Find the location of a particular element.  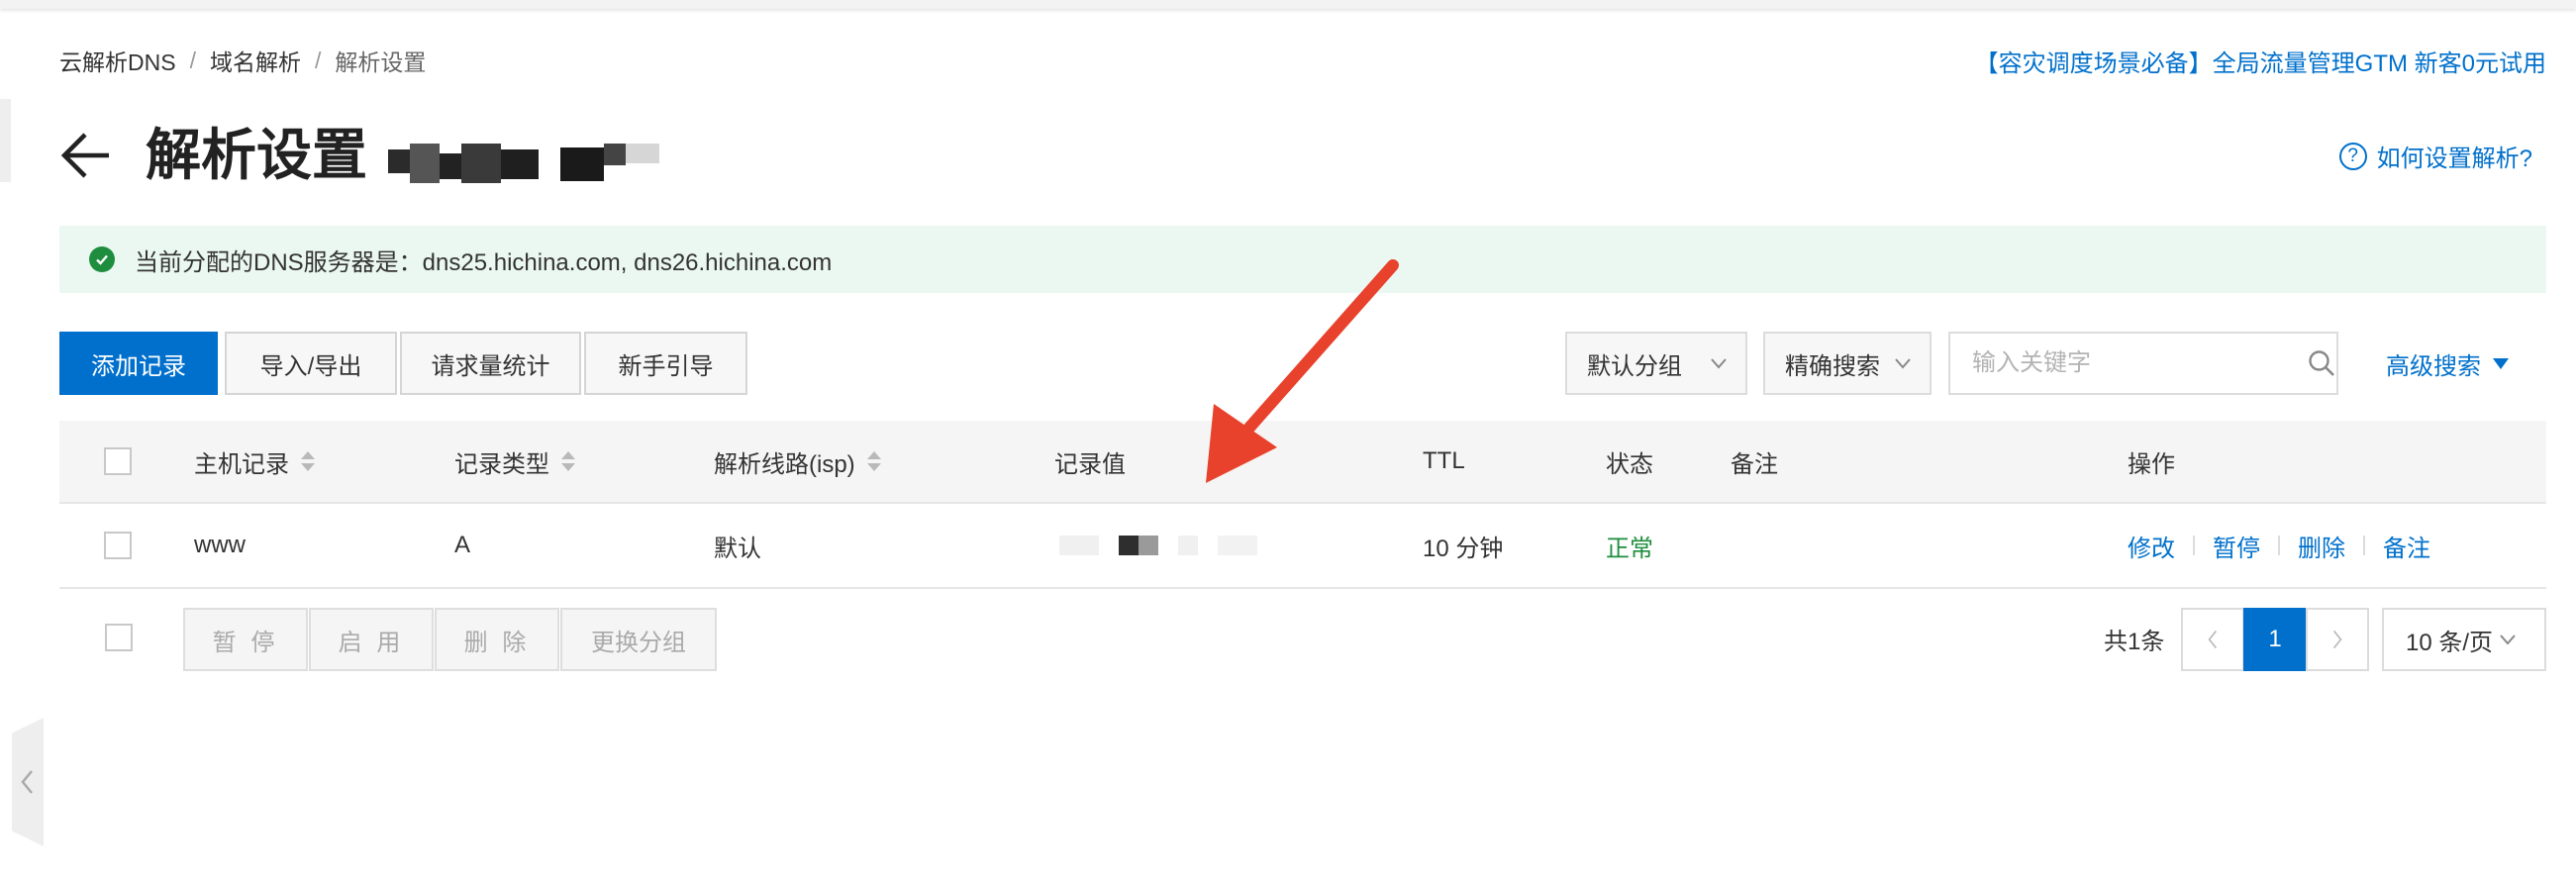

select-all-checkbox is located at coordinates (118, 461).